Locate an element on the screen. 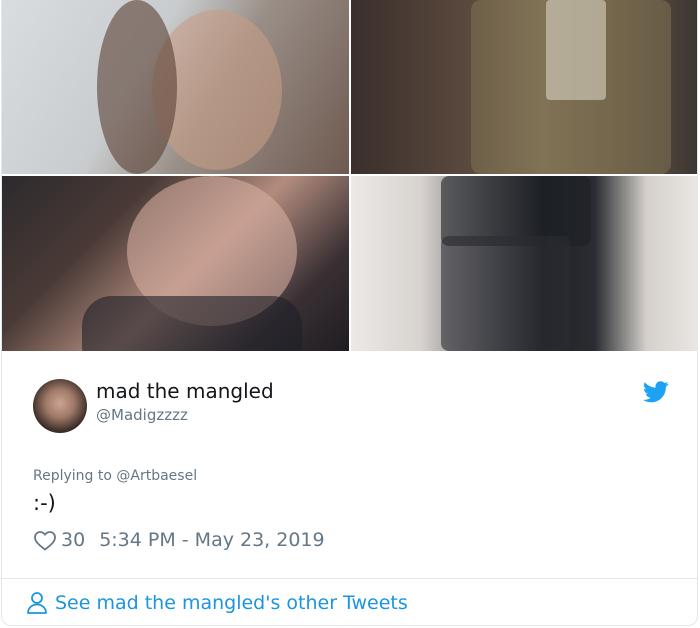  timestamp: 5:34 PM - May 23, 2019 is located at coordinates (211, 540).